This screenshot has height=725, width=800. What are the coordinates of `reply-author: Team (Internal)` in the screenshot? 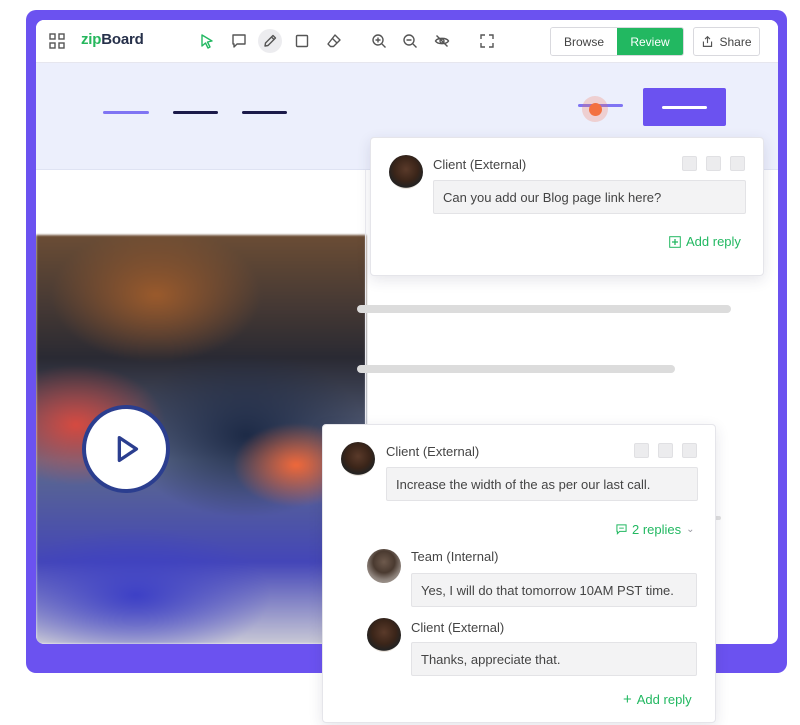 It's located at (455, 556).